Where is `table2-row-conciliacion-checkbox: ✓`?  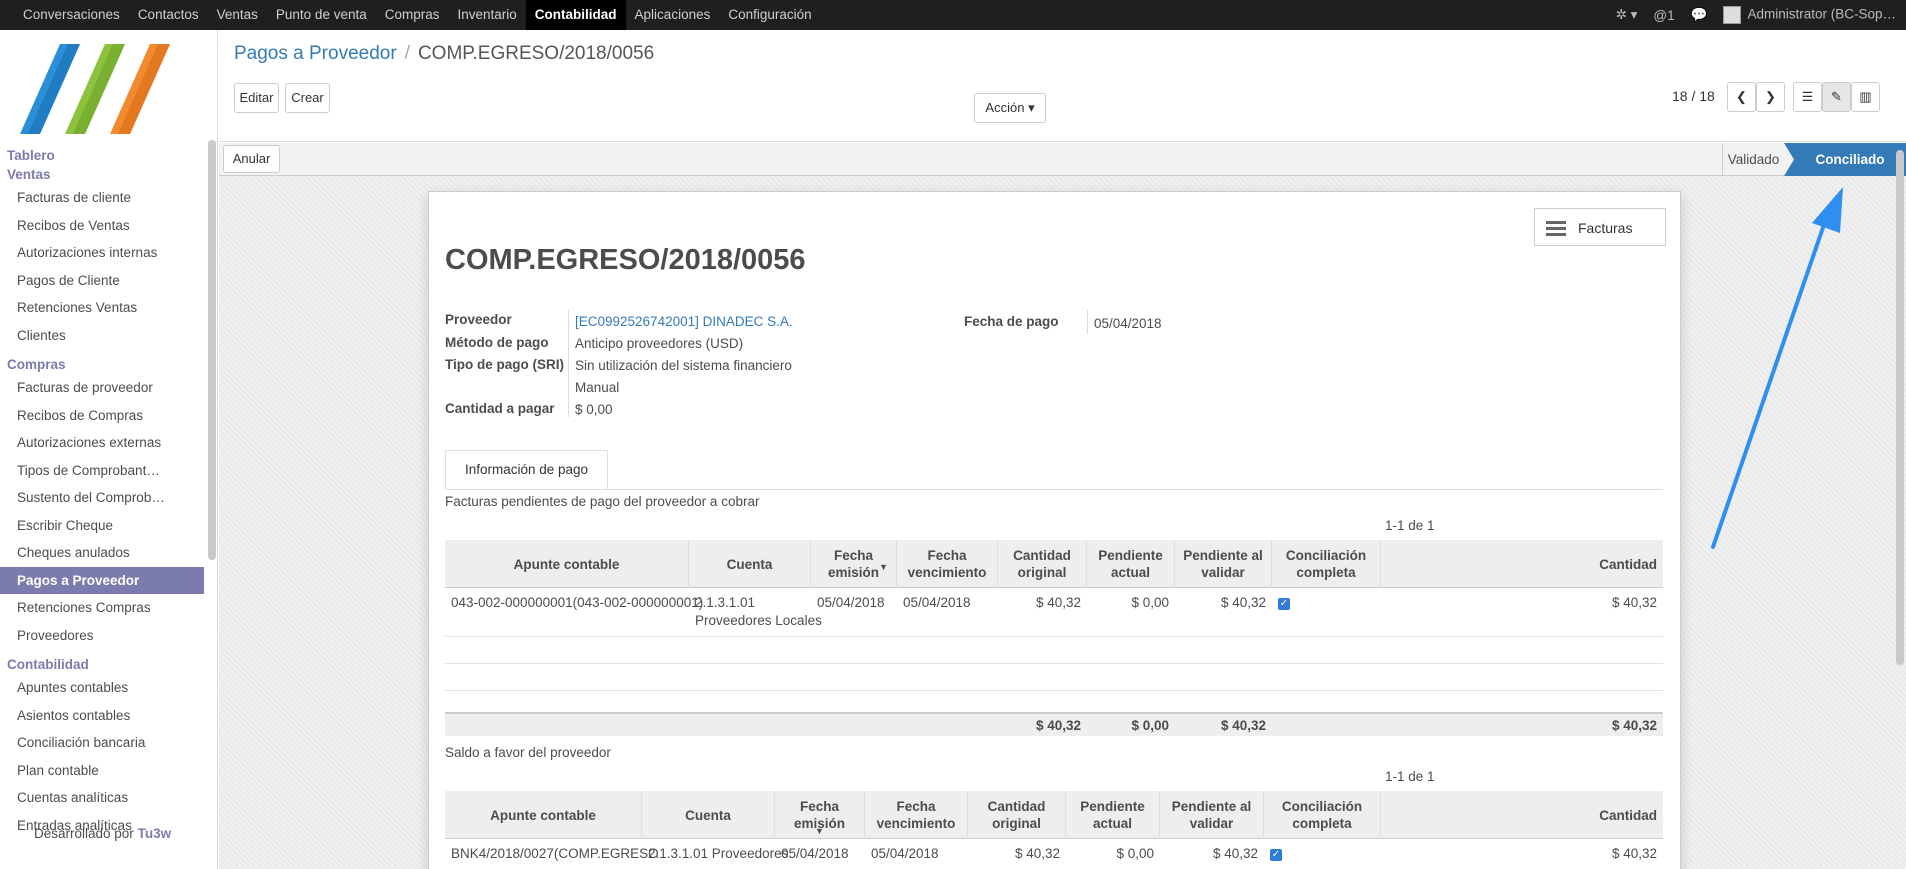 table2-row-conciliacion-checkbox: ✓ is located at coordinates (1276, 855).